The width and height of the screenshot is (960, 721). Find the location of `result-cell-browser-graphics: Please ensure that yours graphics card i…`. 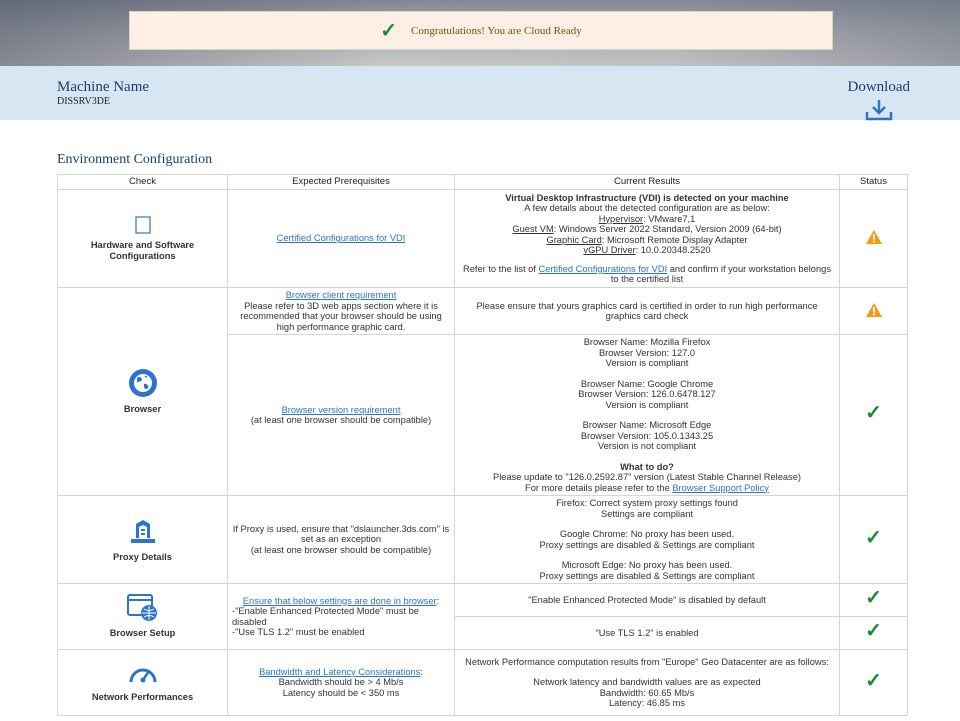

result-cell-browser-graphics: Please ensure that yours graphics card i… is located at coordinates (647, 311).